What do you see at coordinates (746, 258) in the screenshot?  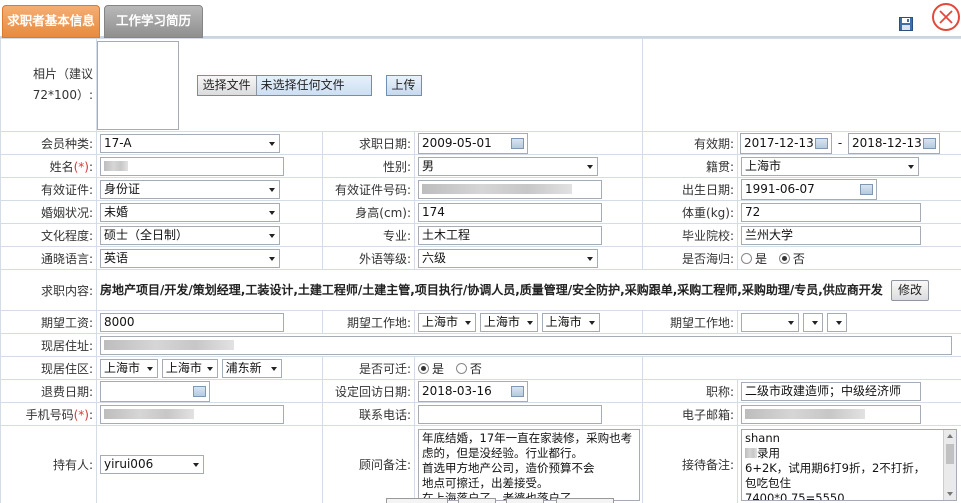 I see `returnee-yes-radio` at bounding box center [746, 258].